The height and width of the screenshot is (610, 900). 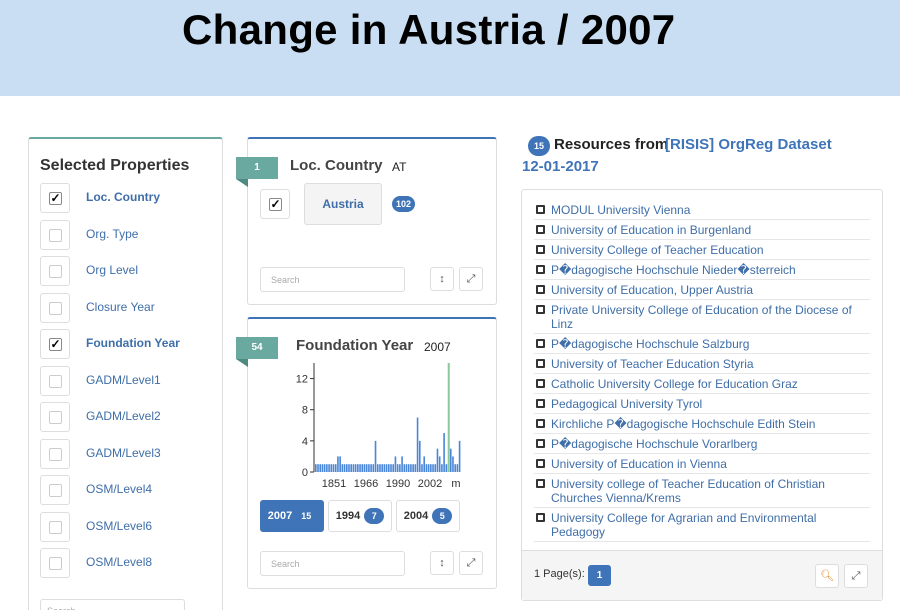 I want to click on property-label: GADM/Level2, so click(x=123, y=416).